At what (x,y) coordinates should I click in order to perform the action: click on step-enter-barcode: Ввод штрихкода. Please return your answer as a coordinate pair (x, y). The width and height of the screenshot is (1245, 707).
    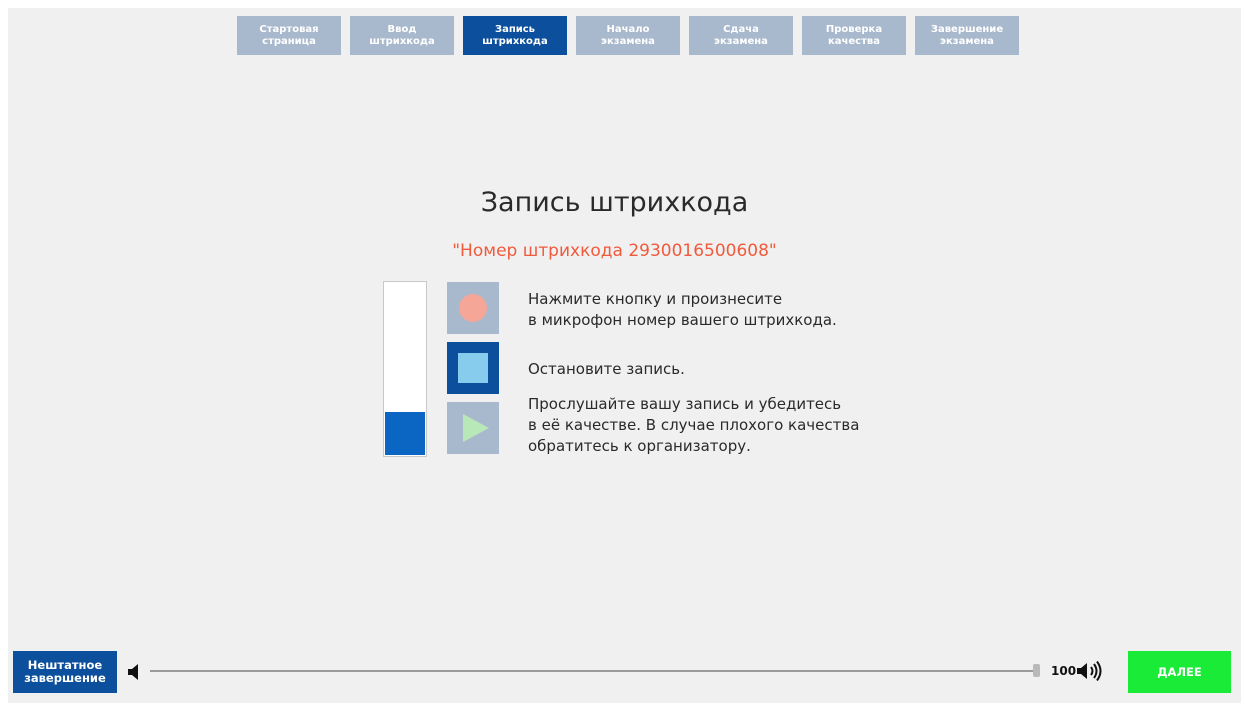
    Looking at the image, I should click on (402, 35).